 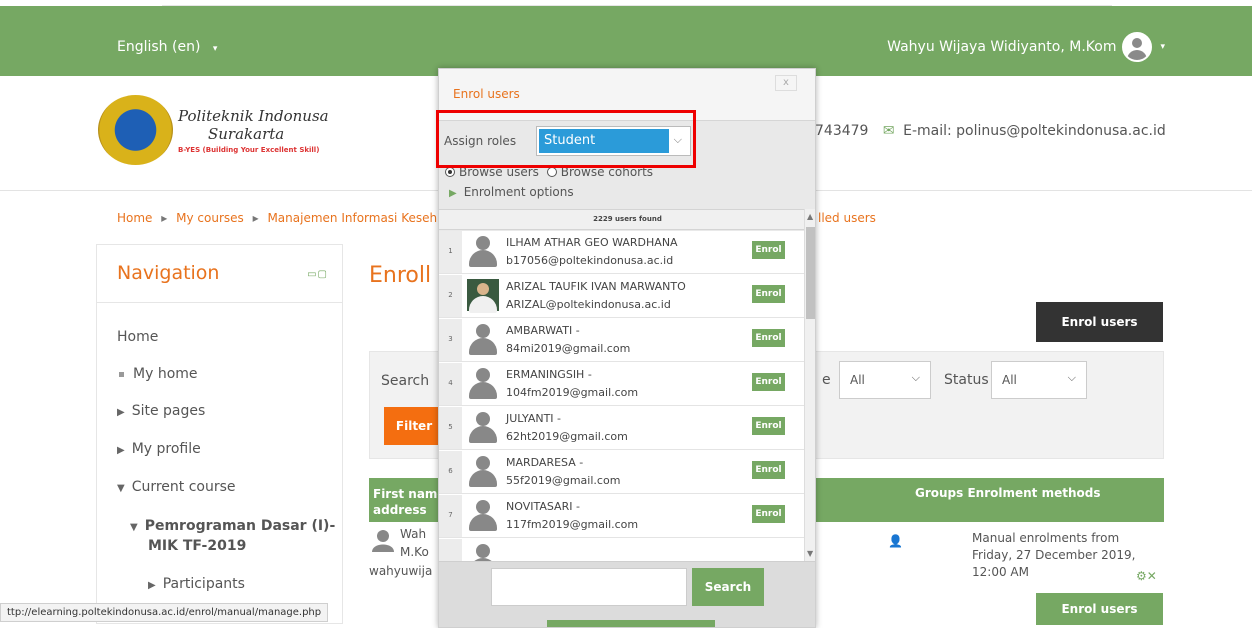 I want to click on user-email: 104fm2019@gmail.com, so click(x=572, y=392).